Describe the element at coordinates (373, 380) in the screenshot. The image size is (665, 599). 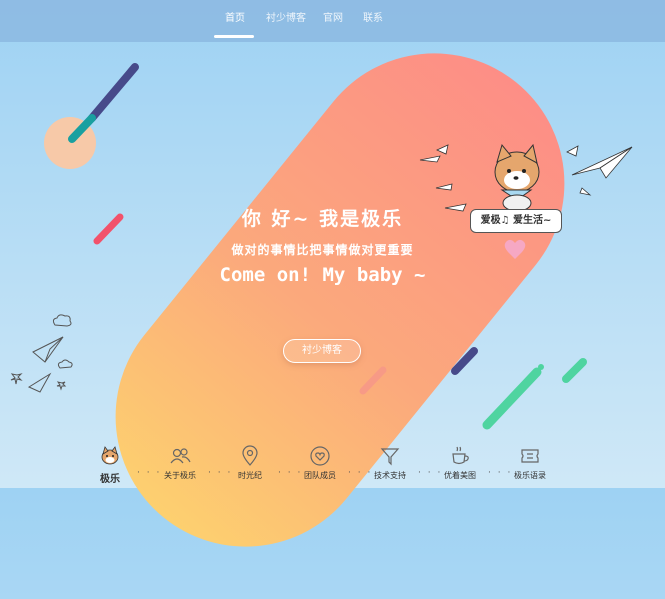
I see `salmon-stripe-decoration` at that location.